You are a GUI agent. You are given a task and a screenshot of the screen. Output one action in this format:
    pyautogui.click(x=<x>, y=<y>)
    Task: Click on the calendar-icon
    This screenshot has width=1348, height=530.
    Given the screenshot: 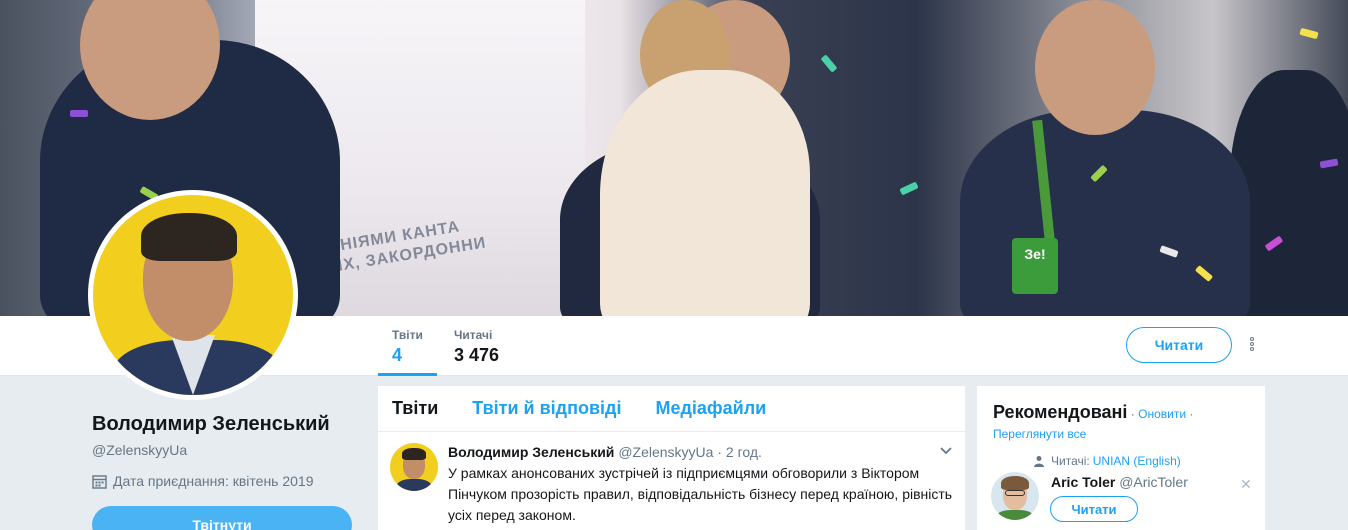 What is the action you would take?
    pyautogui.click(x=99, y=481)
    